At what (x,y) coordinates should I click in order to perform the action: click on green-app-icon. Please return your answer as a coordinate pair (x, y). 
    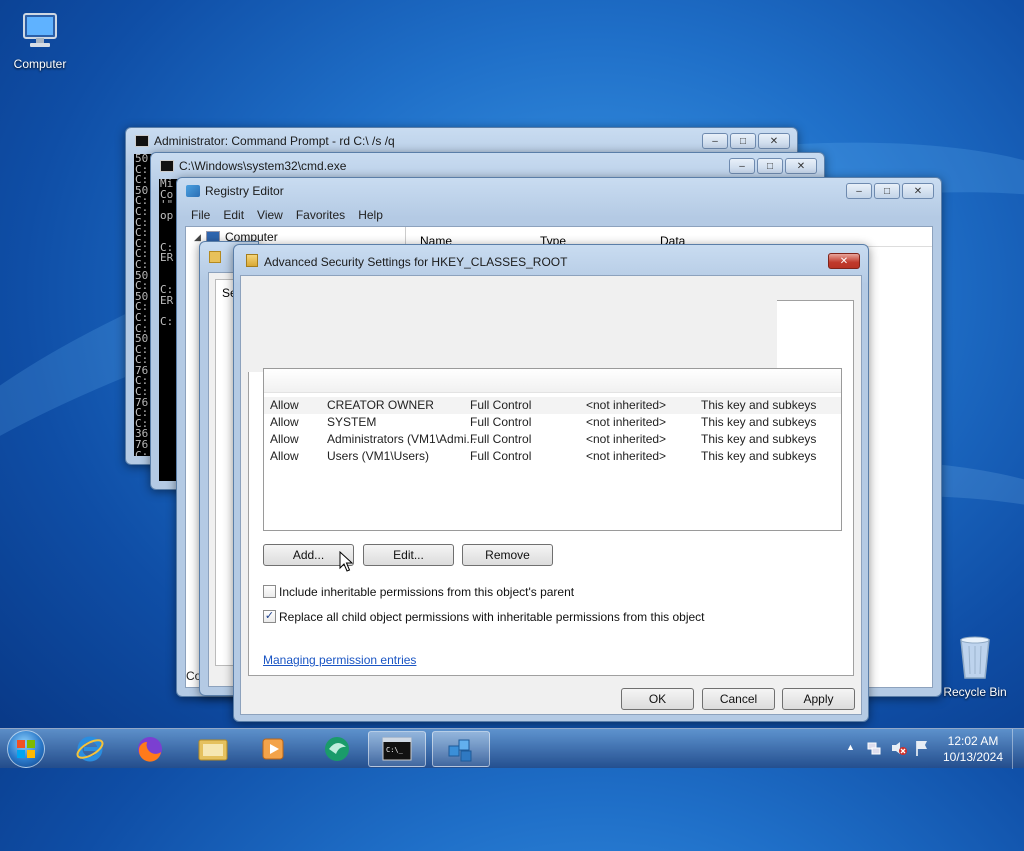
    Looking at the image, I should click on (337, 749).